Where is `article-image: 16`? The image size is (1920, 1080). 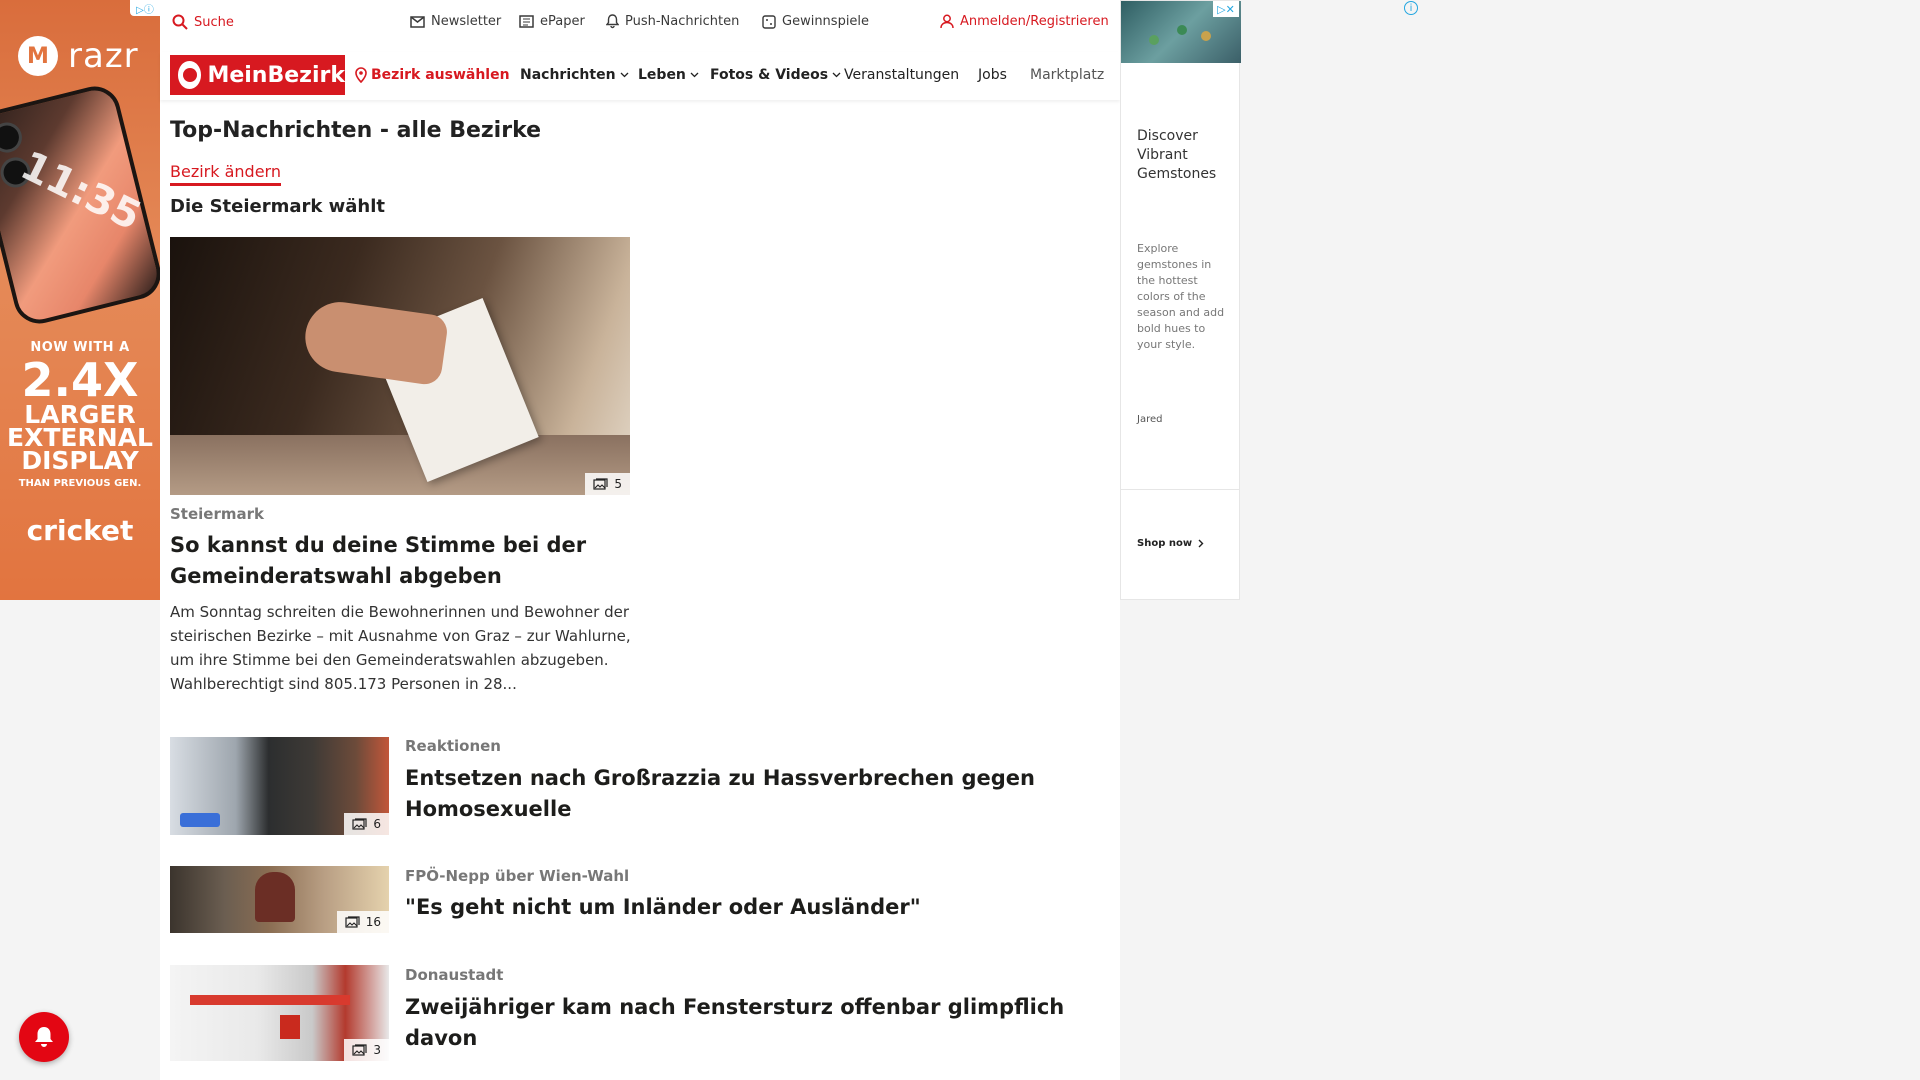
article-image: 16 is located at coordinates (279, 899).